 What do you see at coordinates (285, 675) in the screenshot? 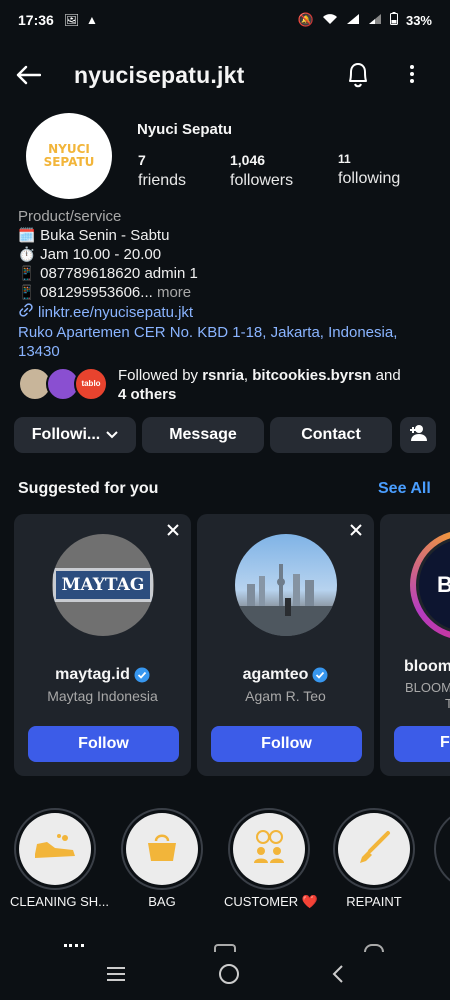
I see `suggestion-name: agamteo` at bounding box center [285, 675].